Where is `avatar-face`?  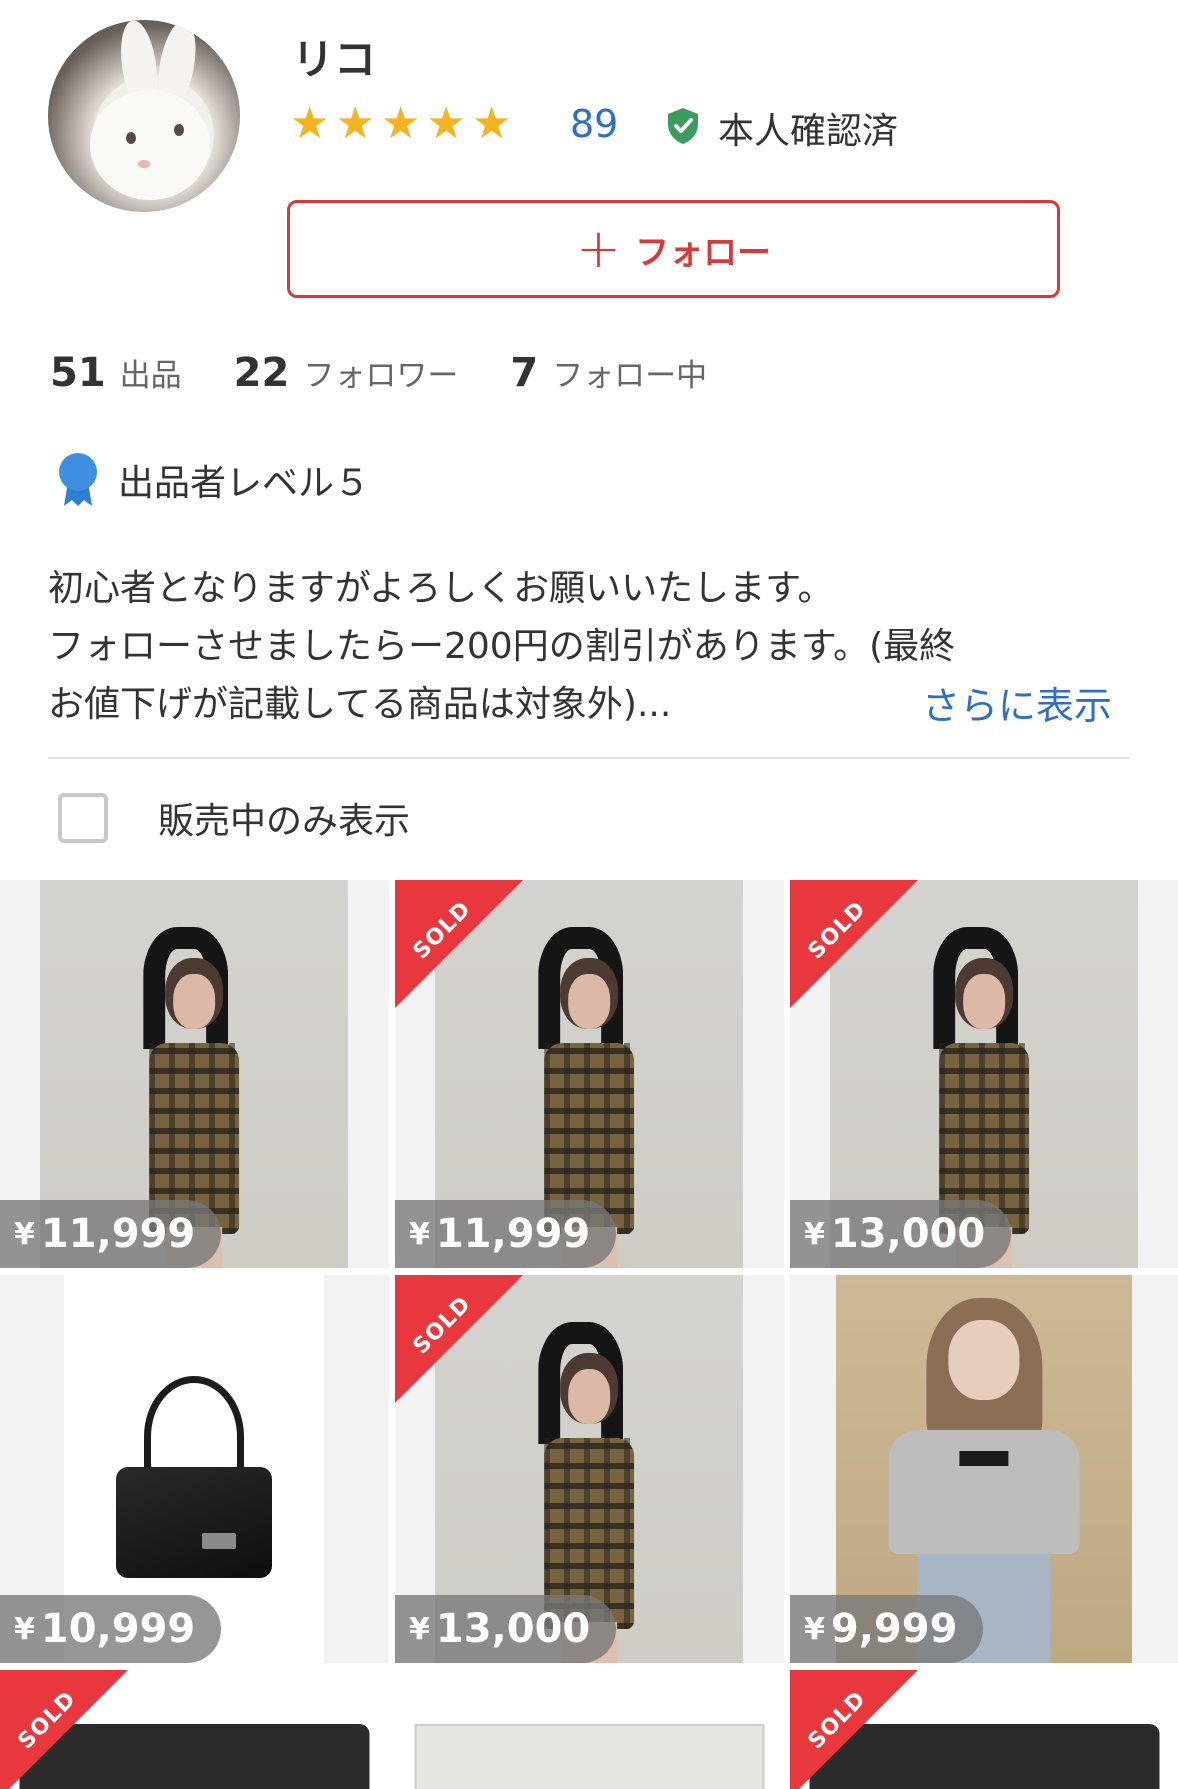
avatar-face is located at coordinates (150, 145).